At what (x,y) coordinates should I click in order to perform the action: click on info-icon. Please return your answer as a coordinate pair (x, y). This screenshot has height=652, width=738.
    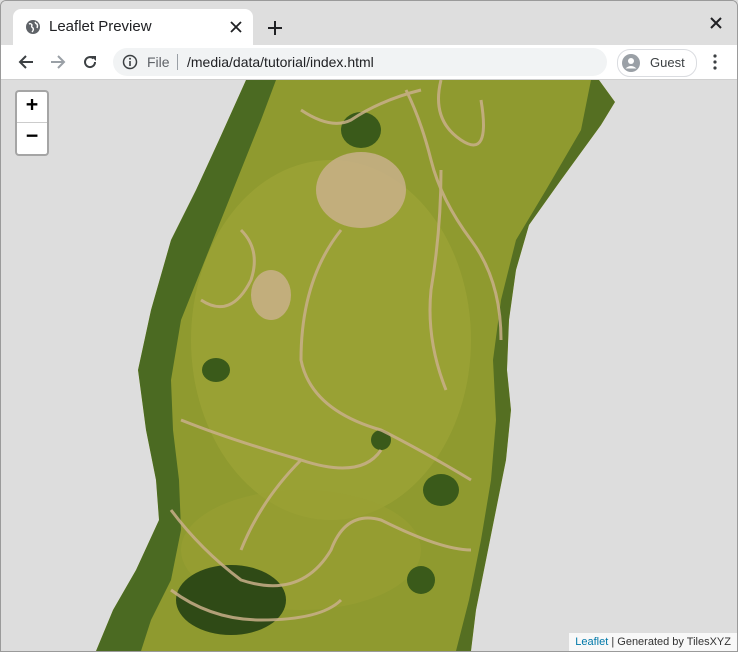
    Looking at the image, I should click on (130, 62).